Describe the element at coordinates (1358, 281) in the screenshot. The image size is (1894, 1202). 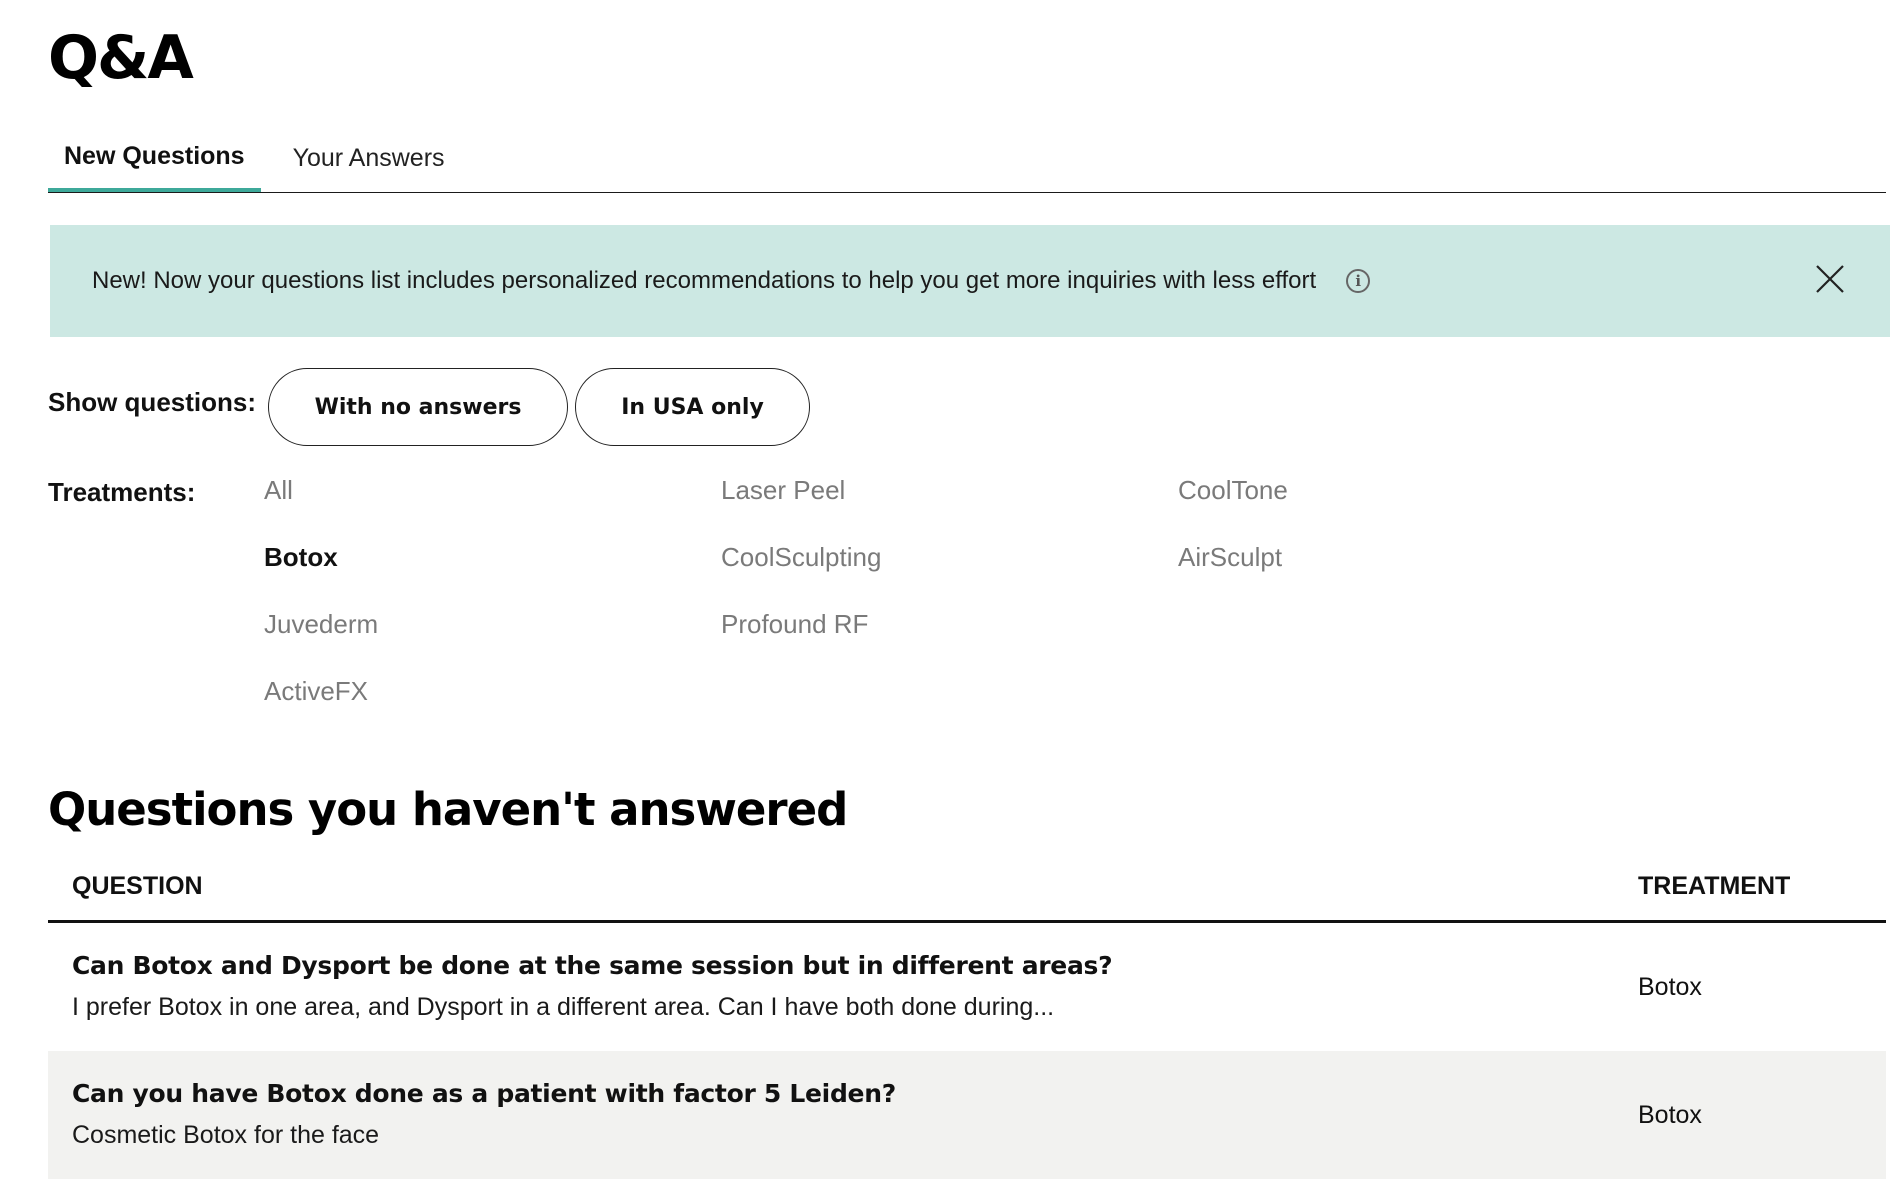
I see `info-circle-icon: i` at that location.